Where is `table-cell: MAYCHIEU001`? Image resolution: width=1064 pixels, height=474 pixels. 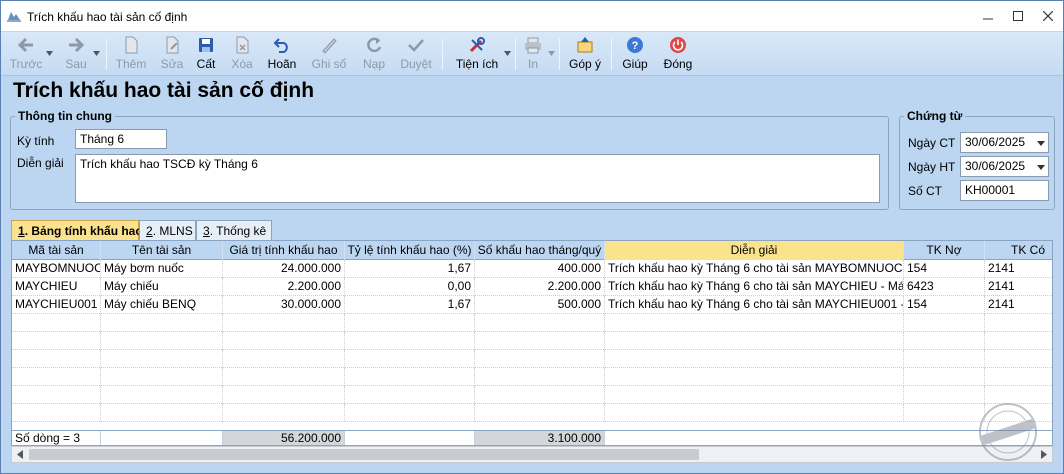 table-cell: MAYCHIEU001 is located at coordinates (56, 305).